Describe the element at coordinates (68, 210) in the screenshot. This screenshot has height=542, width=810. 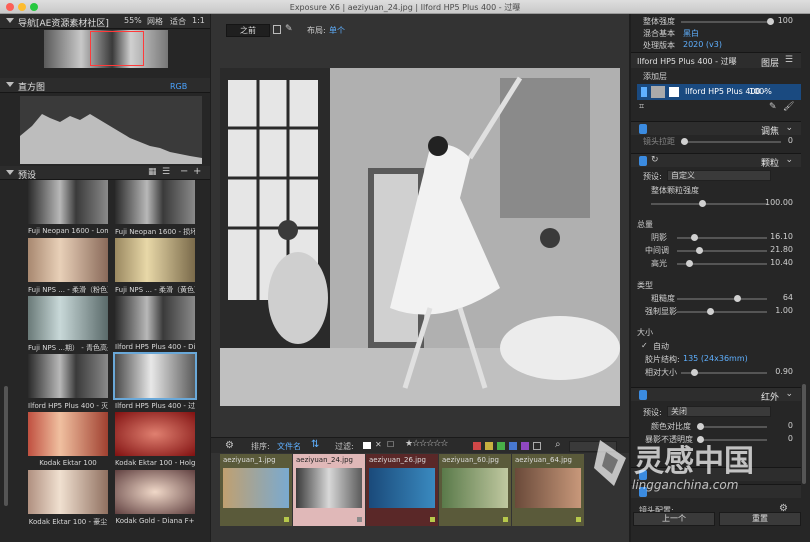
I see `preset-item: Fuji Neopan 1600 - Lomo LCA` at that location.